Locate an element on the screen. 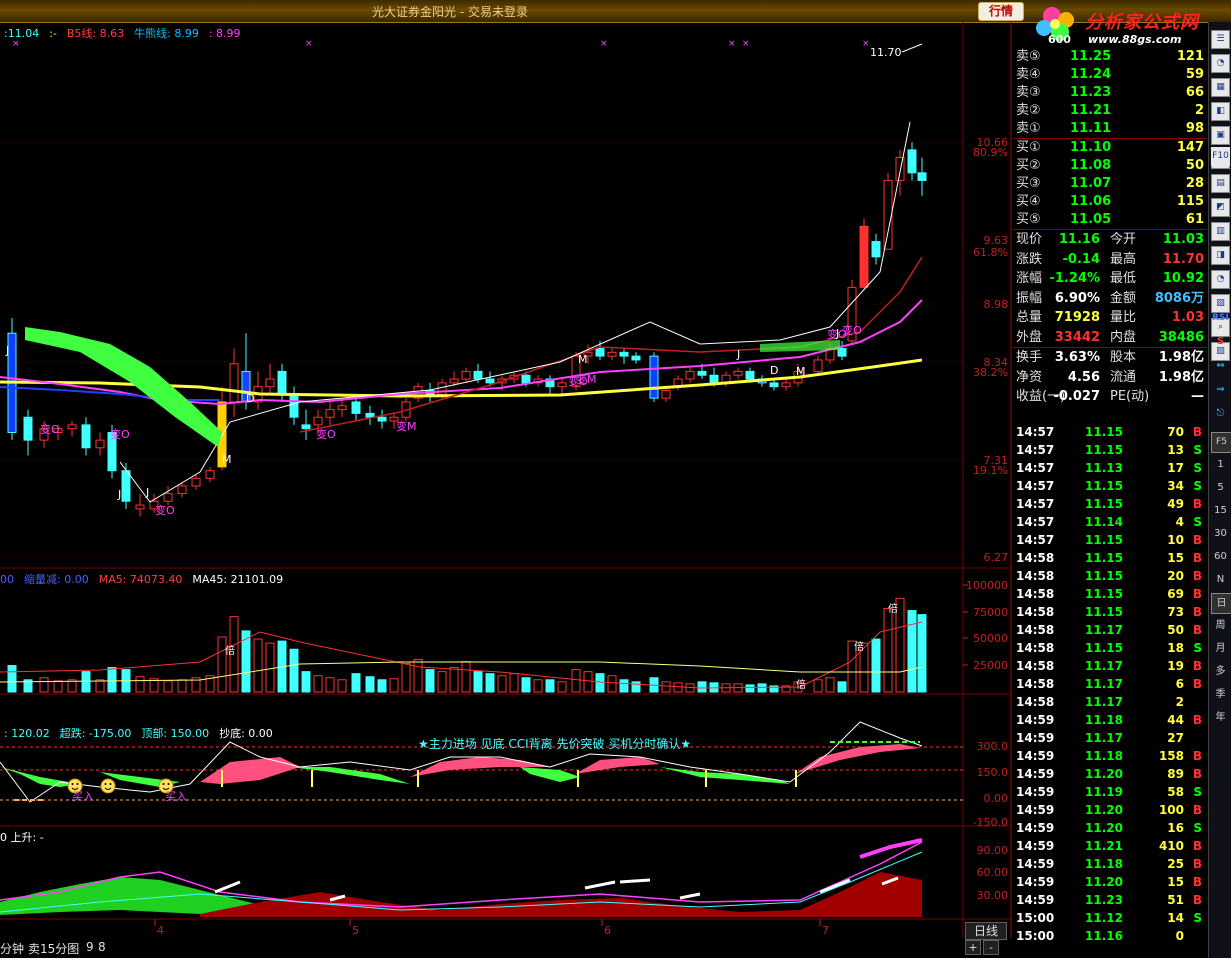 This screenshot has width=1231, height=958. toolbar-tool-icon: ◧ is located at coordinates (1220, 111).